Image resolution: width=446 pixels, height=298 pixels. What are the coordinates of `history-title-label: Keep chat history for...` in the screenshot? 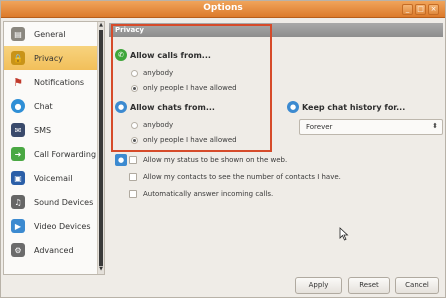 It's located at (354, 107).